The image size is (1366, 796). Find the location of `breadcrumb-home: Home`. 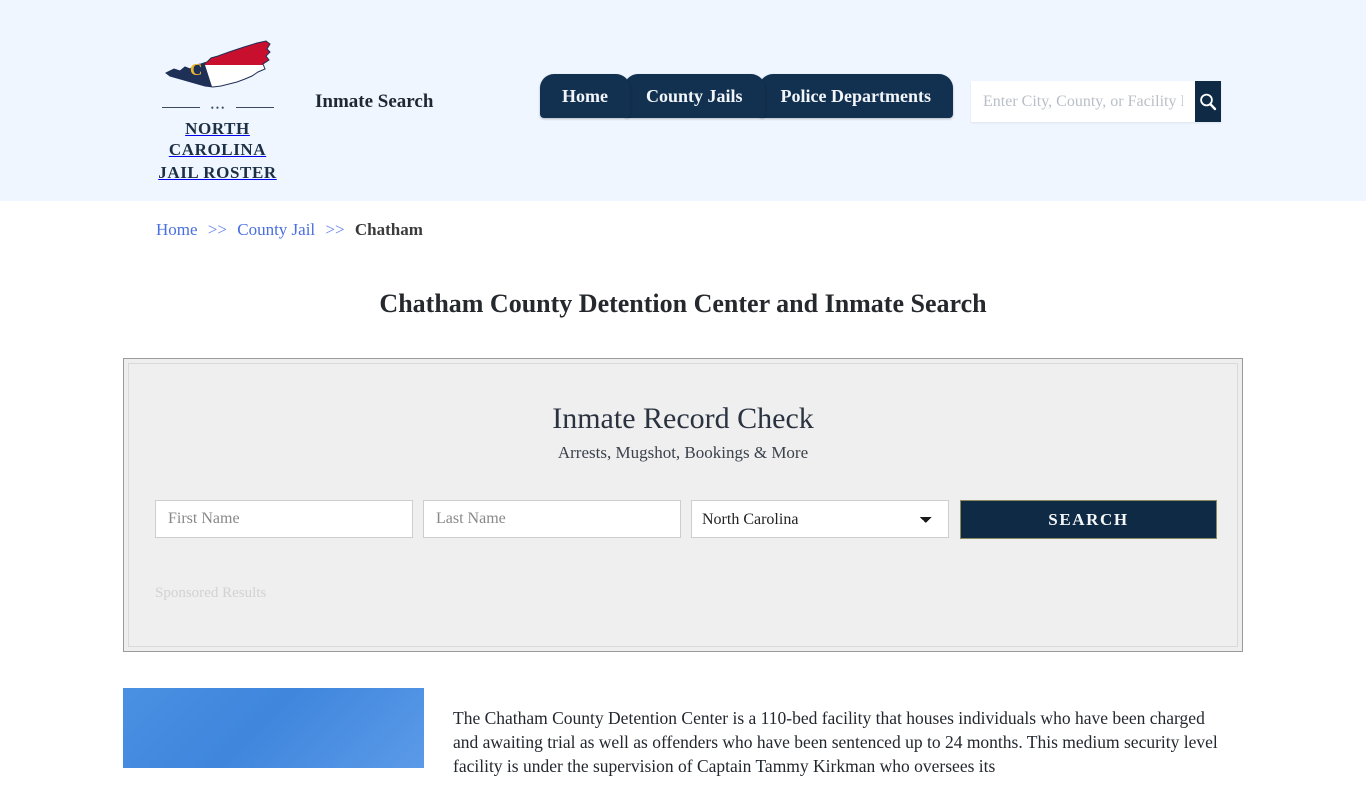

breadcrumb-home: Home is located at coordinates (177, 229).